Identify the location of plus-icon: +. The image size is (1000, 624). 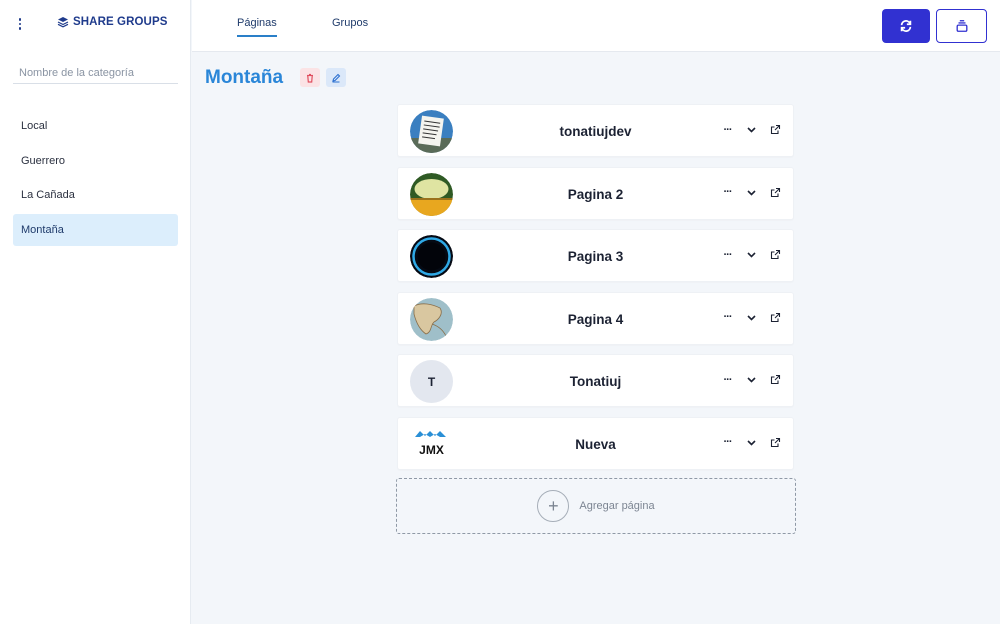
(553, 506).